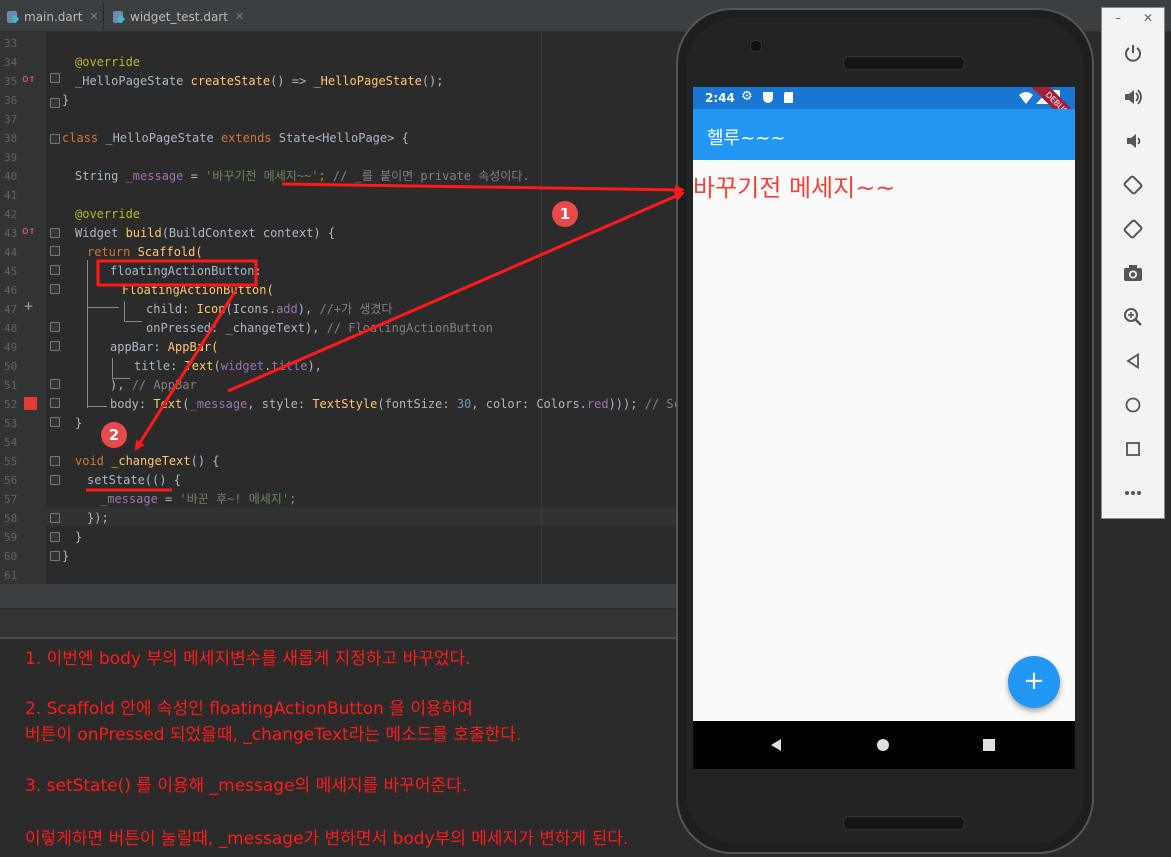  What do you see at coordinates (30, 403) in the screenshot?
I see `color-swatch-icon` at bounding box center [30, 403].